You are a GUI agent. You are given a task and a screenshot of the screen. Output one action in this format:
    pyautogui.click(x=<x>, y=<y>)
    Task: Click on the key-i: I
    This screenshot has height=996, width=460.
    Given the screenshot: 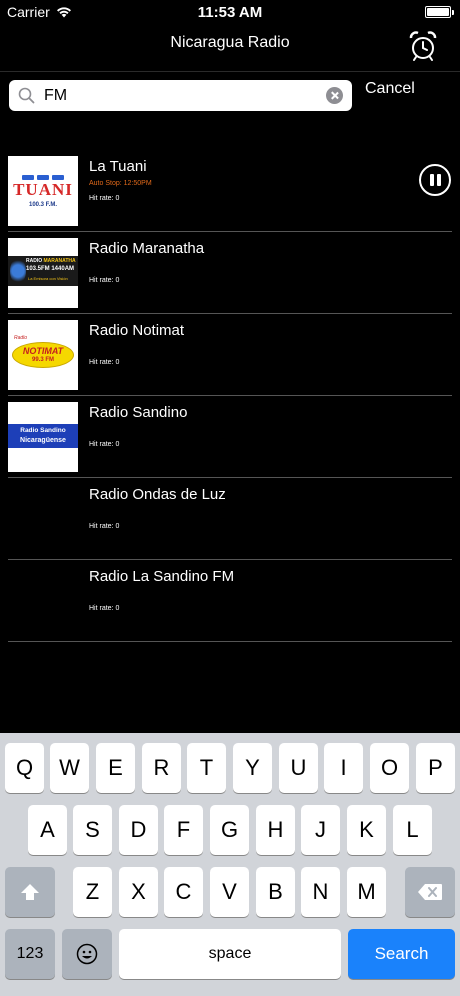 What is the action you would take?
    pyautogui.click(x=343, y=768)
    